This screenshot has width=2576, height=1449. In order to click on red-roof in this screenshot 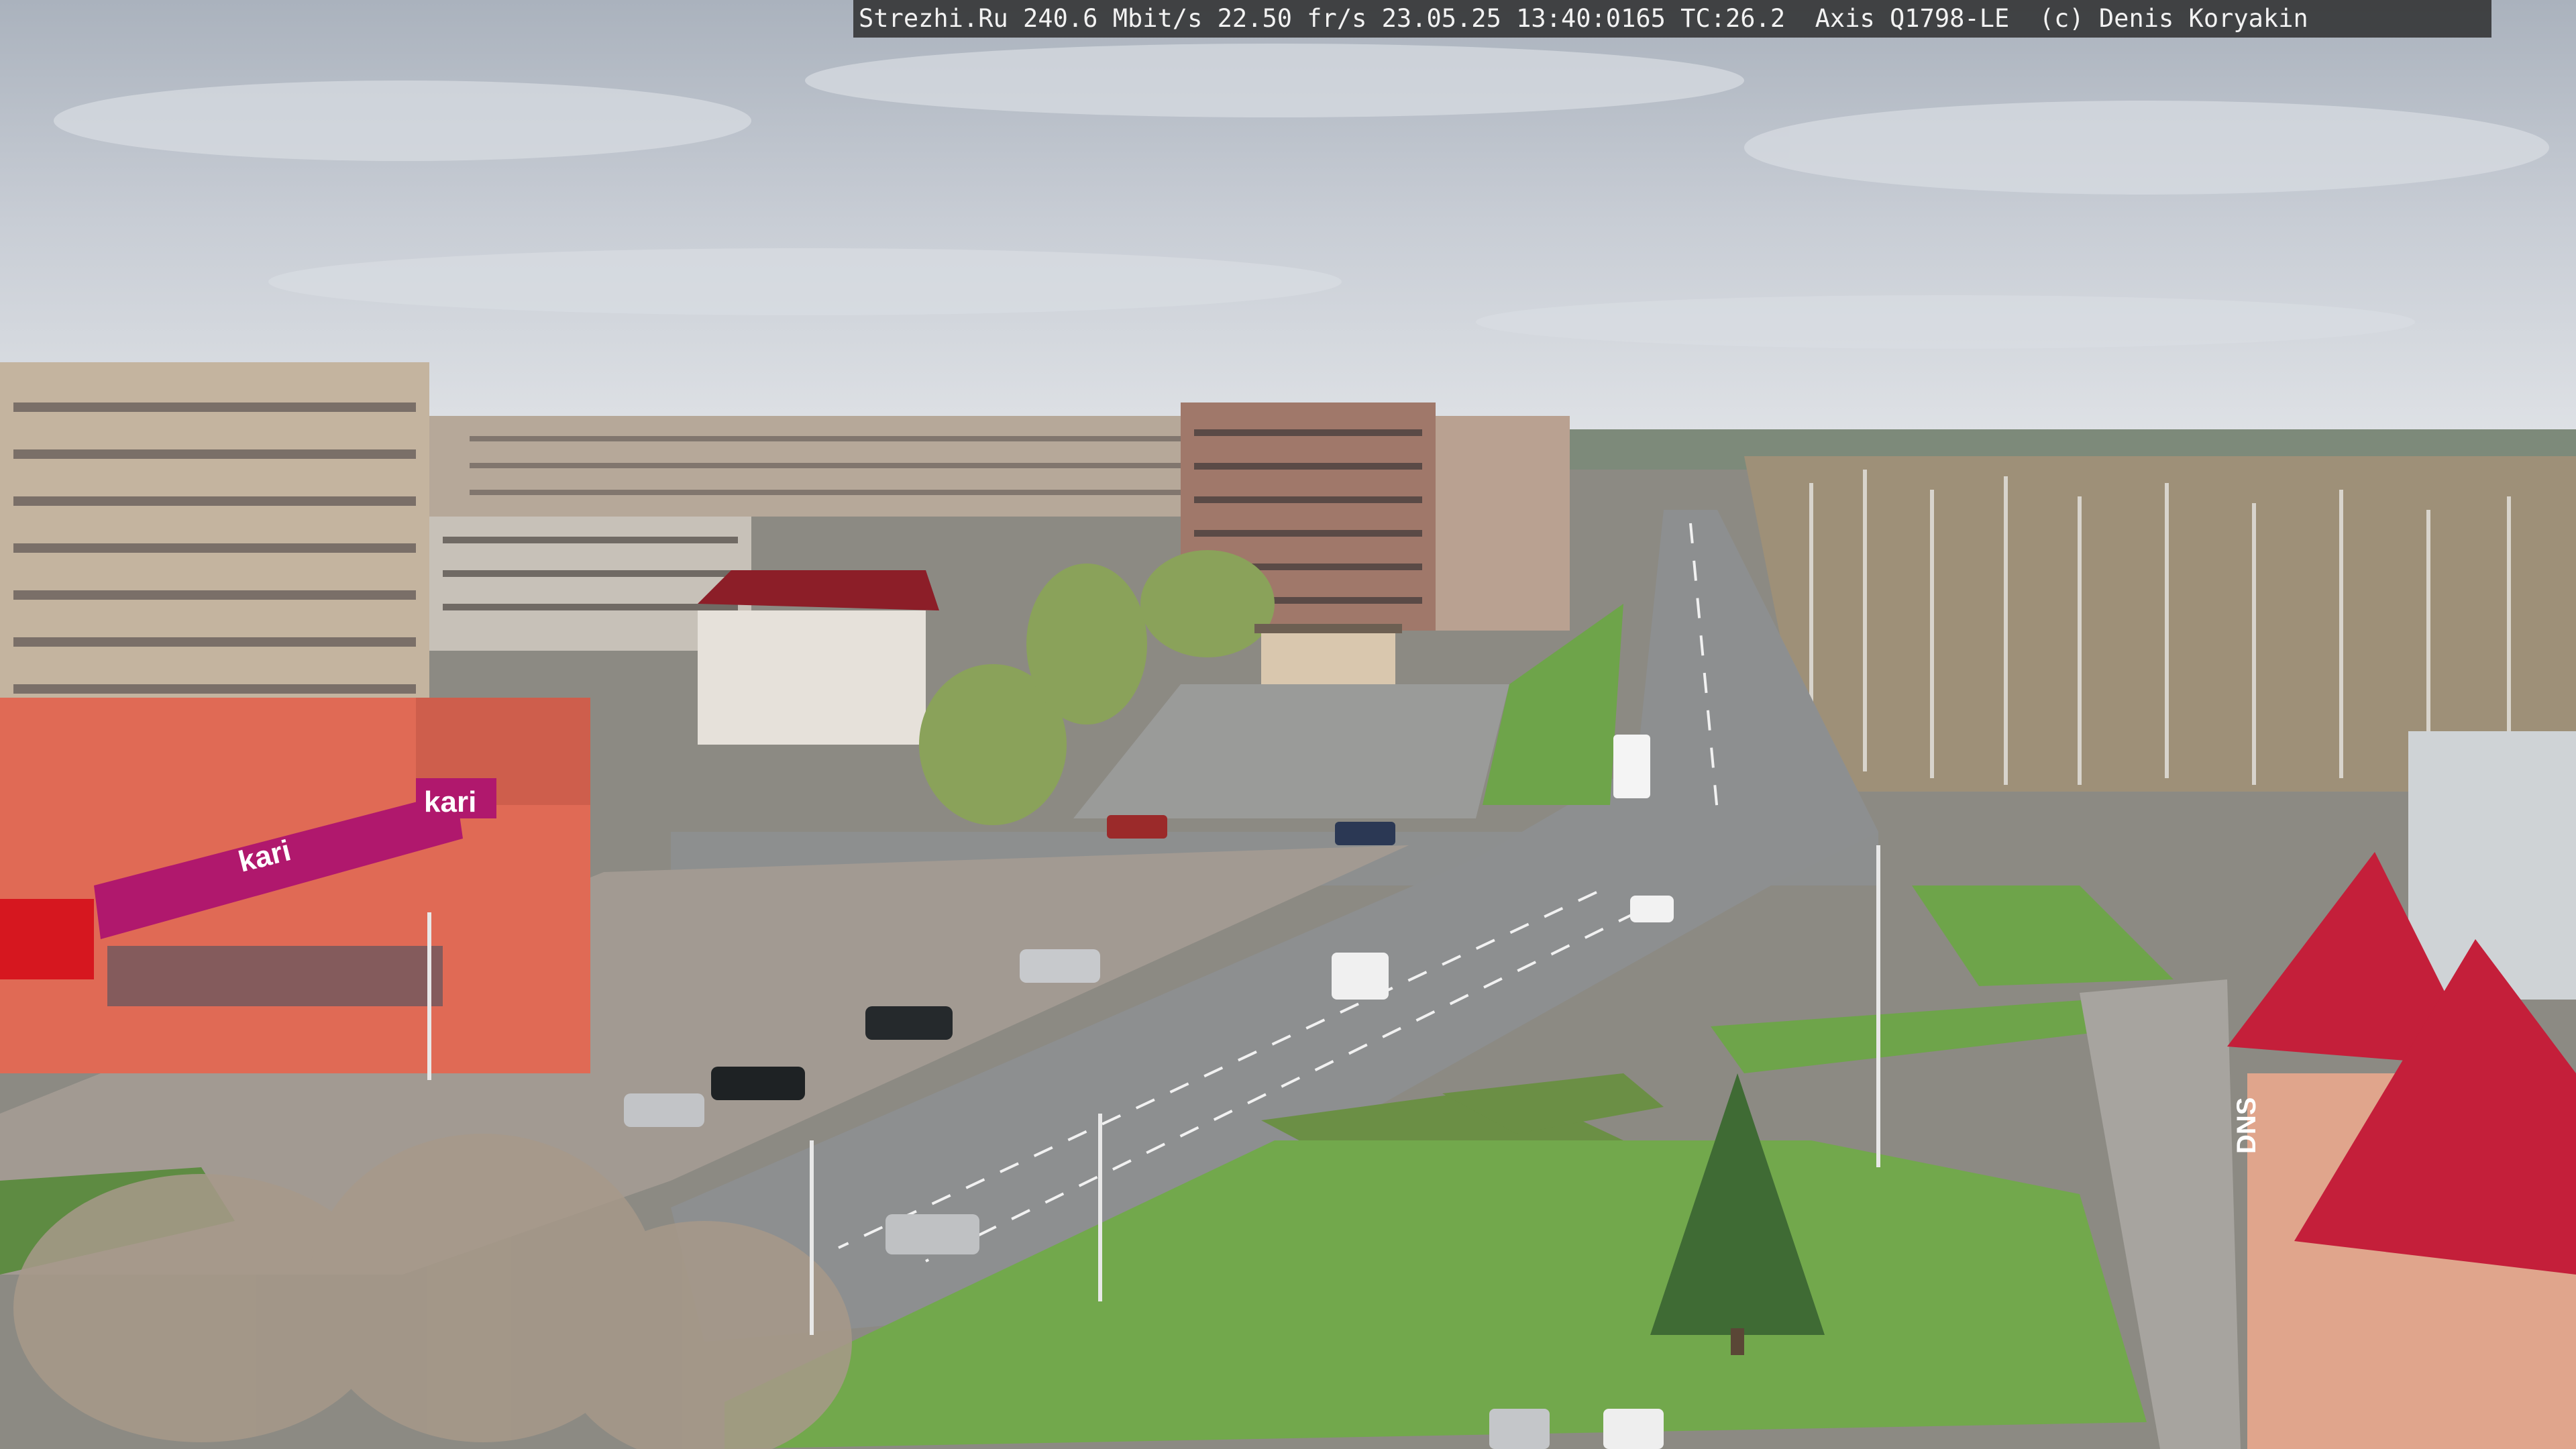, I will do `click(818, 590)`.